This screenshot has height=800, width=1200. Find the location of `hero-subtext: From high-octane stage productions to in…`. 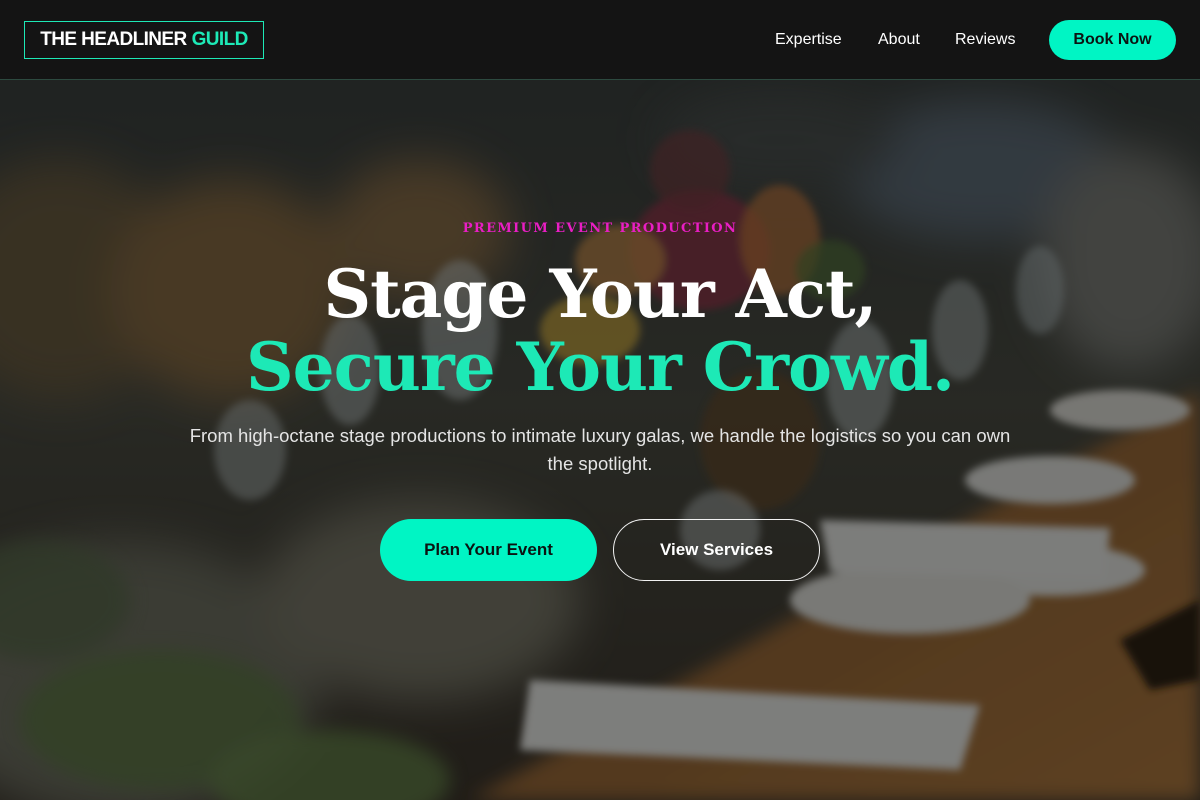

hero-subtext: From high-octane stage productions to in… is located at coordinates (600, 449).